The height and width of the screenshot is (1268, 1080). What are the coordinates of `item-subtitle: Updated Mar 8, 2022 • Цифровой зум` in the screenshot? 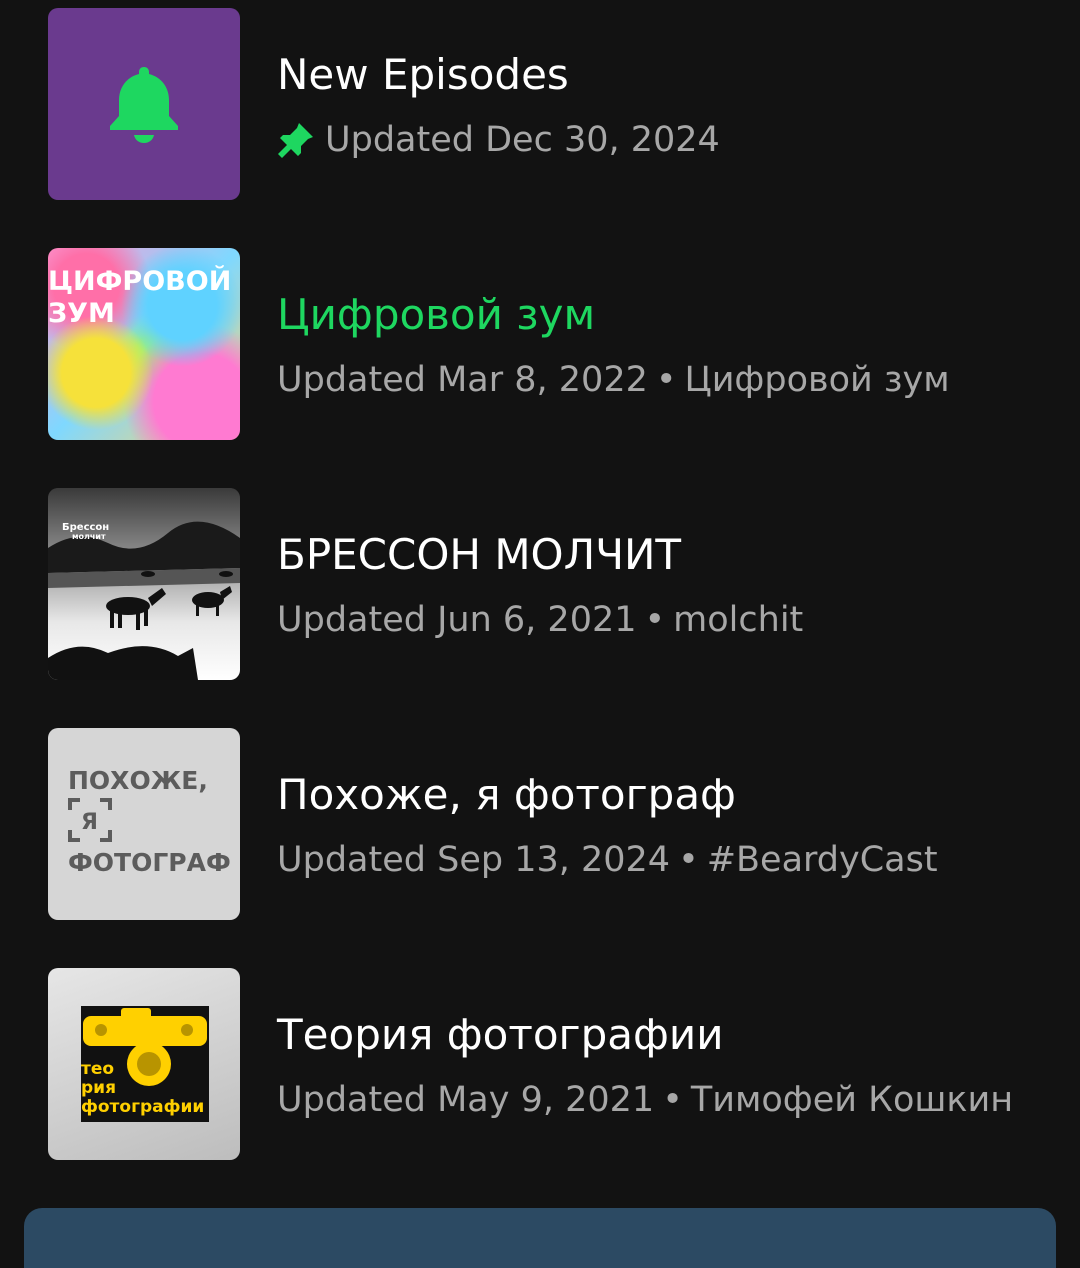 It's located at (613, 380).